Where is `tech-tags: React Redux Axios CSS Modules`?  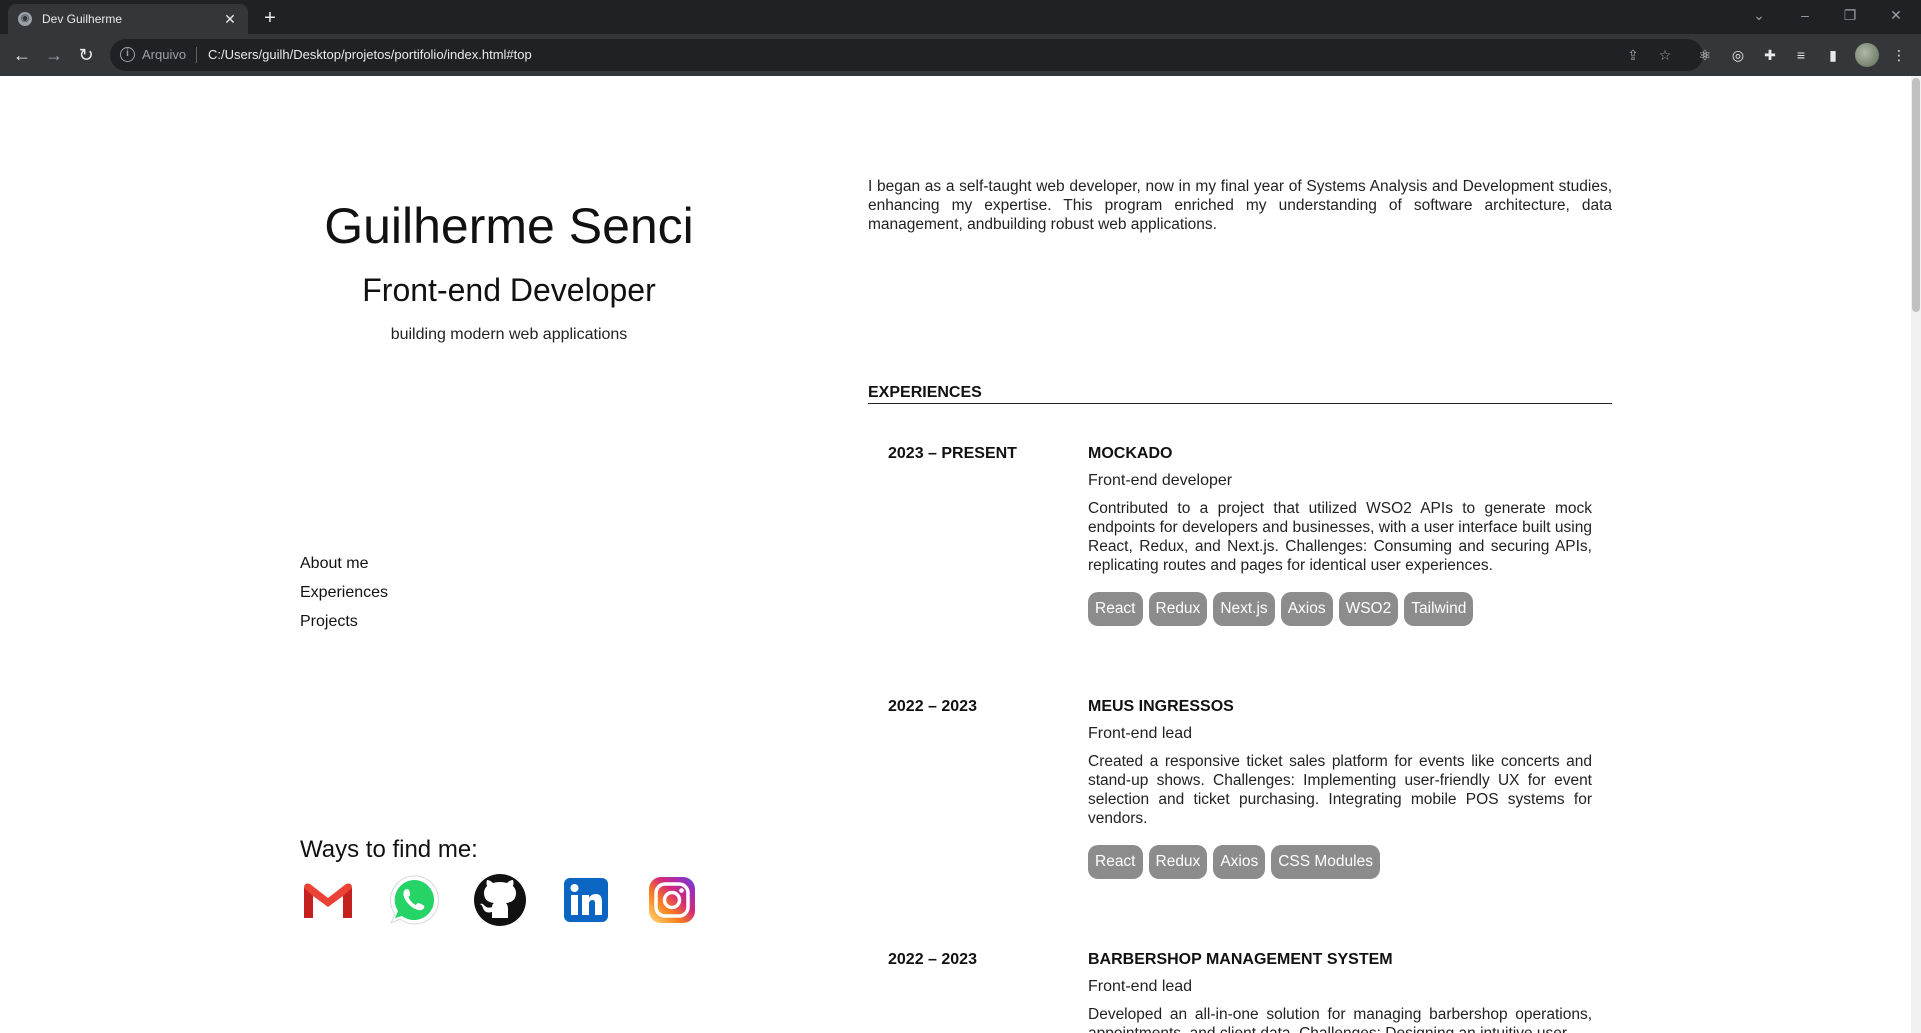 tech-tags: React Redux Axios CSS Modules is located at coordinates (1340, 862).